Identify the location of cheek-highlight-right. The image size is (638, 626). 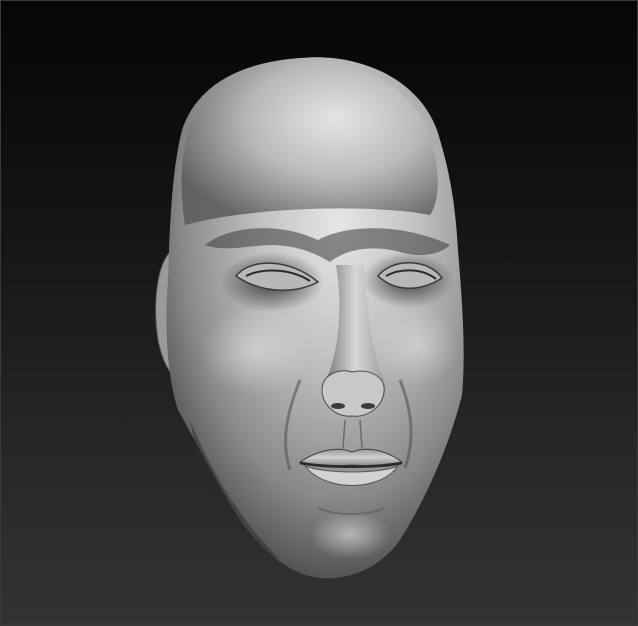
(418, 345).